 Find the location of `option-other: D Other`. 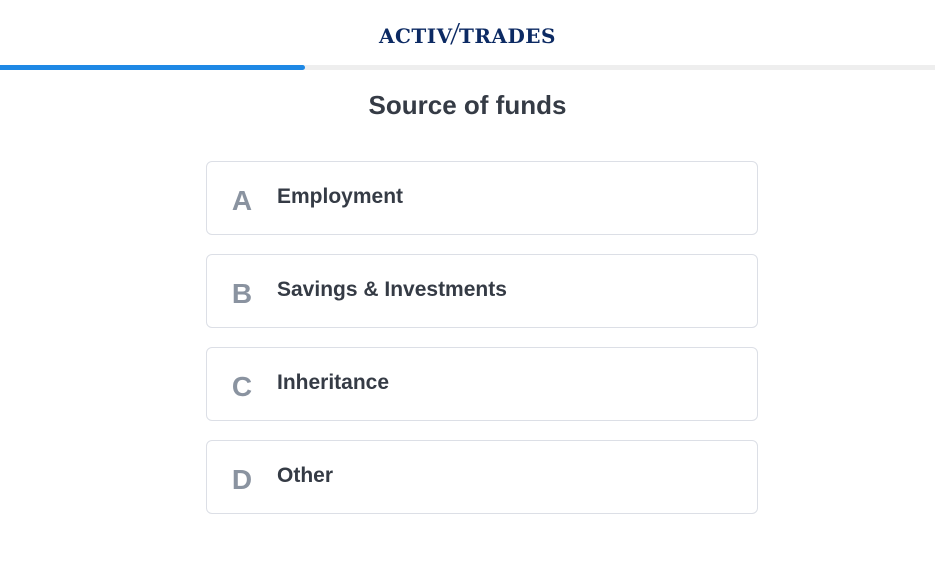

option-other: D Other is located at coordinates (482, 477).